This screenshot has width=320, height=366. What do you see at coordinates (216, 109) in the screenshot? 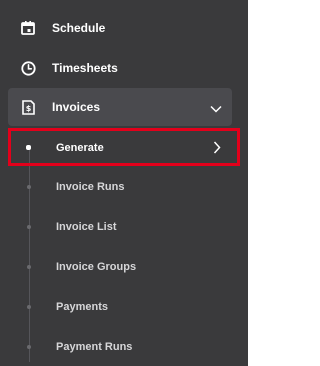
I see `chevron-down-icon` at bounding box center [216, 109].